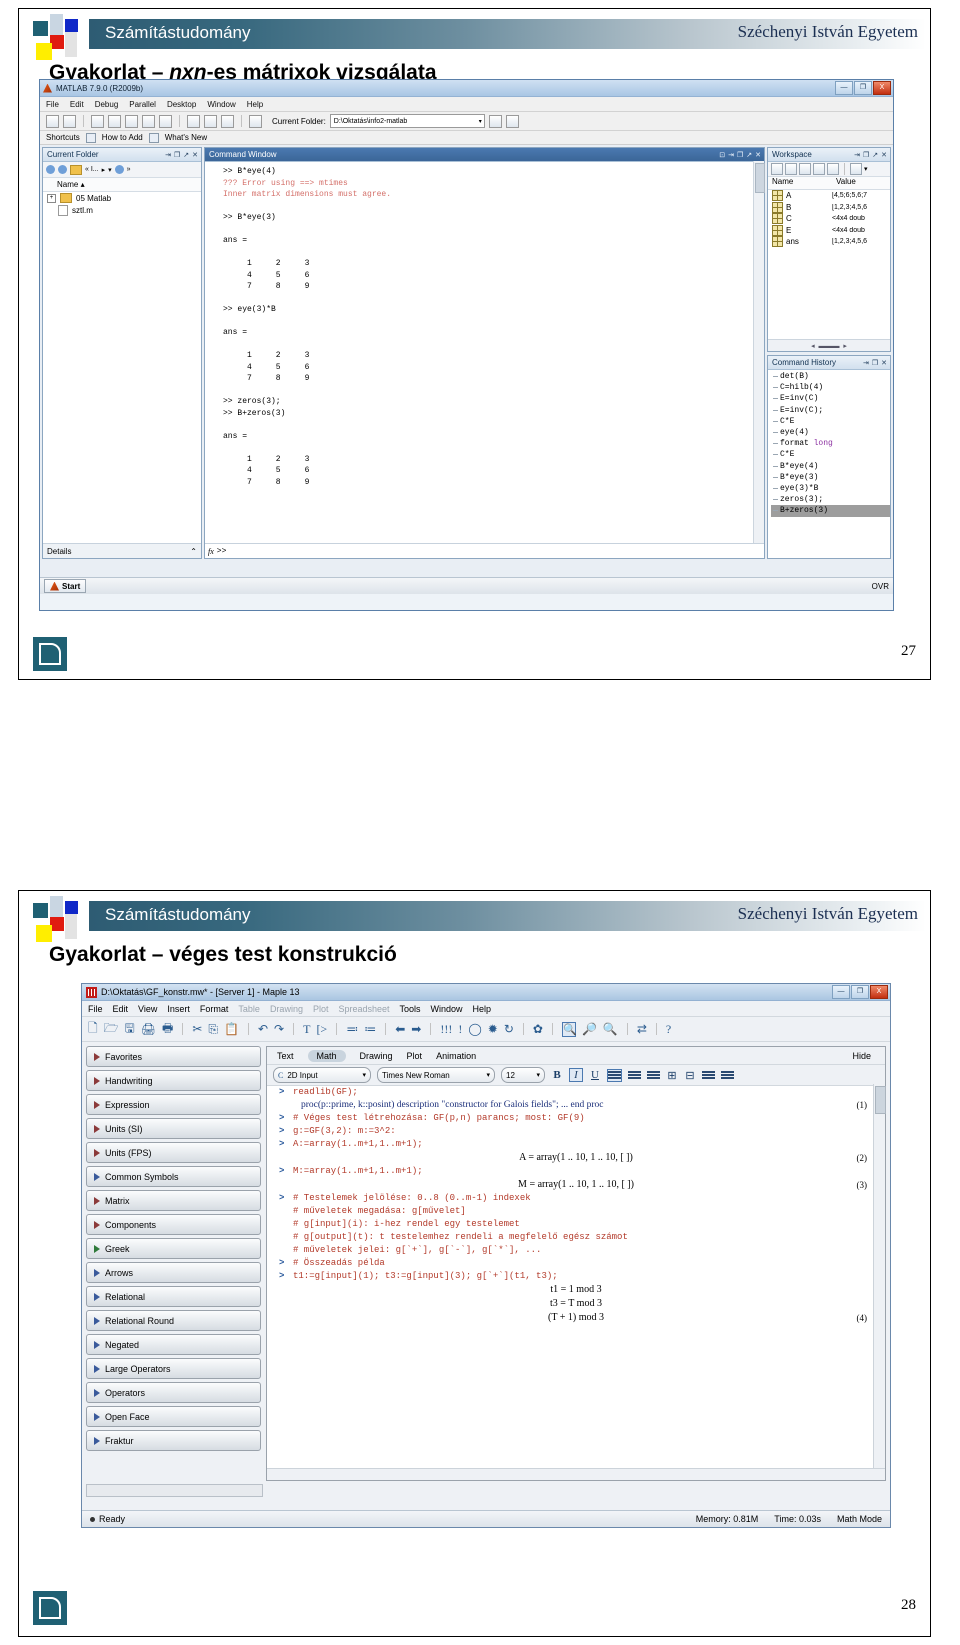  What do you see at coordinates (147, 1009) in the screenshot?
I see `maple-menu-item-view: View` at bounding box center [147, 1009].